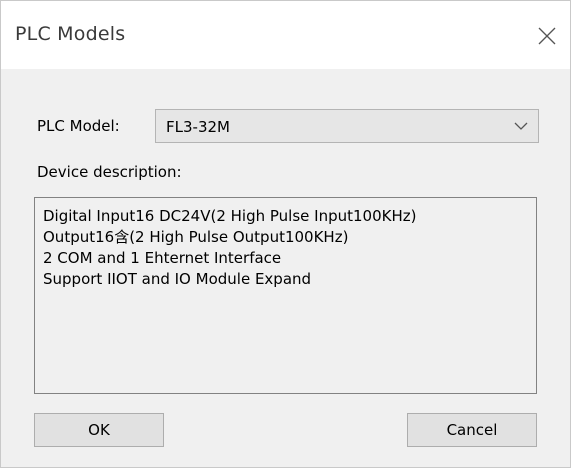  What do you see at coordinates (472, 430) in the screenshot?
I see `cancel-button: Cancel` at bounding box center [472, 430].